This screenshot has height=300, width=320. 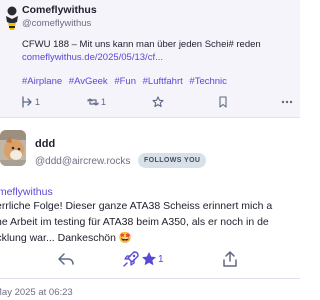 I want to click on share-button, so click(x=230, y=259).